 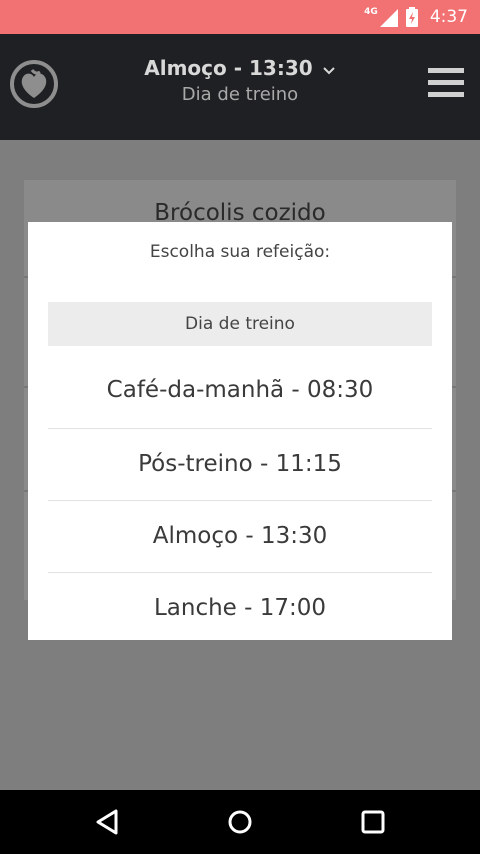 I want to click on meal-option-cafe-da-manha: Café-da-manhã - 08:30, so click(x=240, y=390).